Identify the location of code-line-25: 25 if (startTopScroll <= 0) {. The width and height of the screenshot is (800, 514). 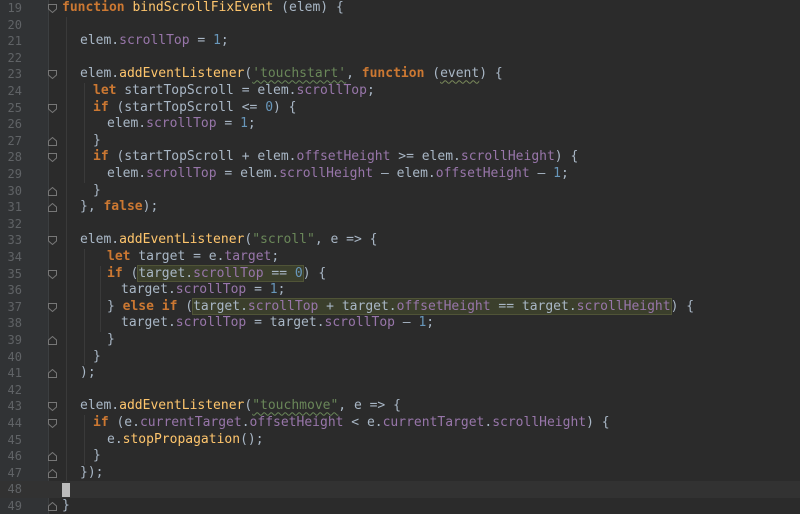
(400, 108).